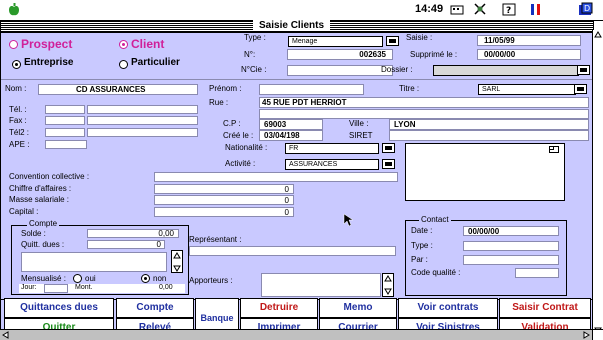 This screenshot has width=603, height=340. What do you see at coordinates (580, 89) in the screenshot?
I see `titre-select-button` at bounding box center [580, 89].